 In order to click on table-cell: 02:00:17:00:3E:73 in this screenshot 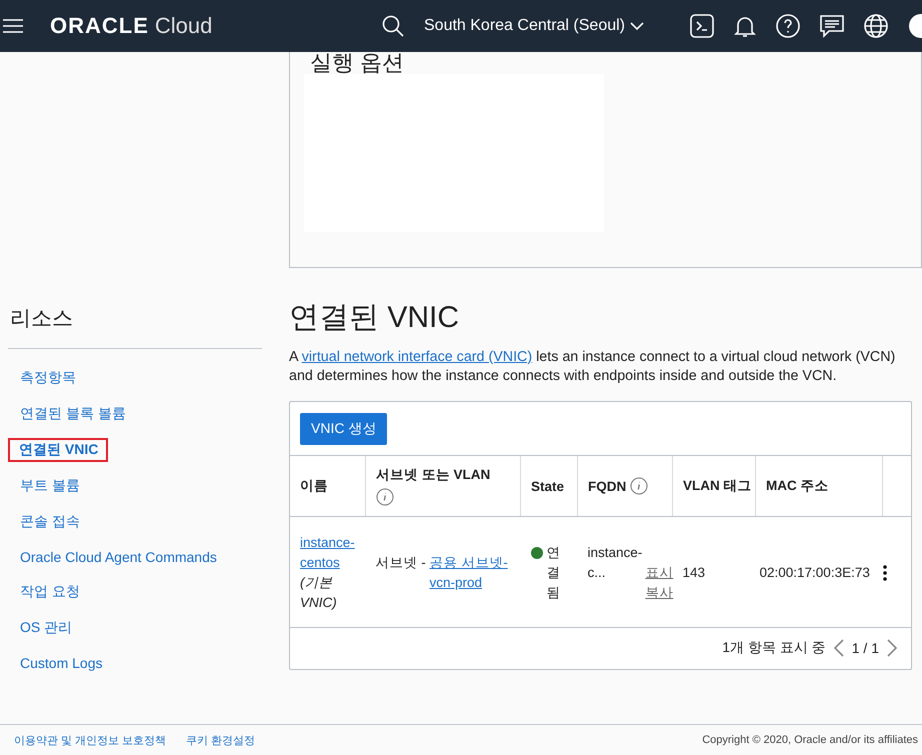, I will do `click(815, 572)`.